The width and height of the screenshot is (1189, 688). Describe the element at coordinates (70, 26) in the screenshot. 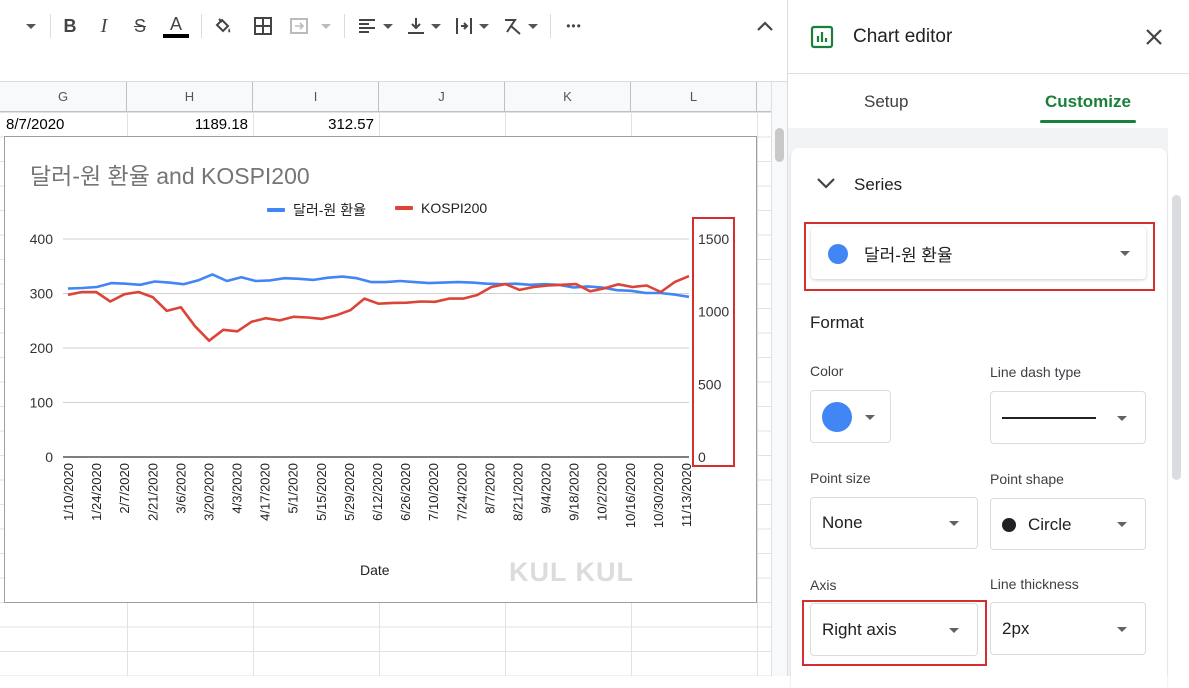

I see `bold-button: B` at that location.